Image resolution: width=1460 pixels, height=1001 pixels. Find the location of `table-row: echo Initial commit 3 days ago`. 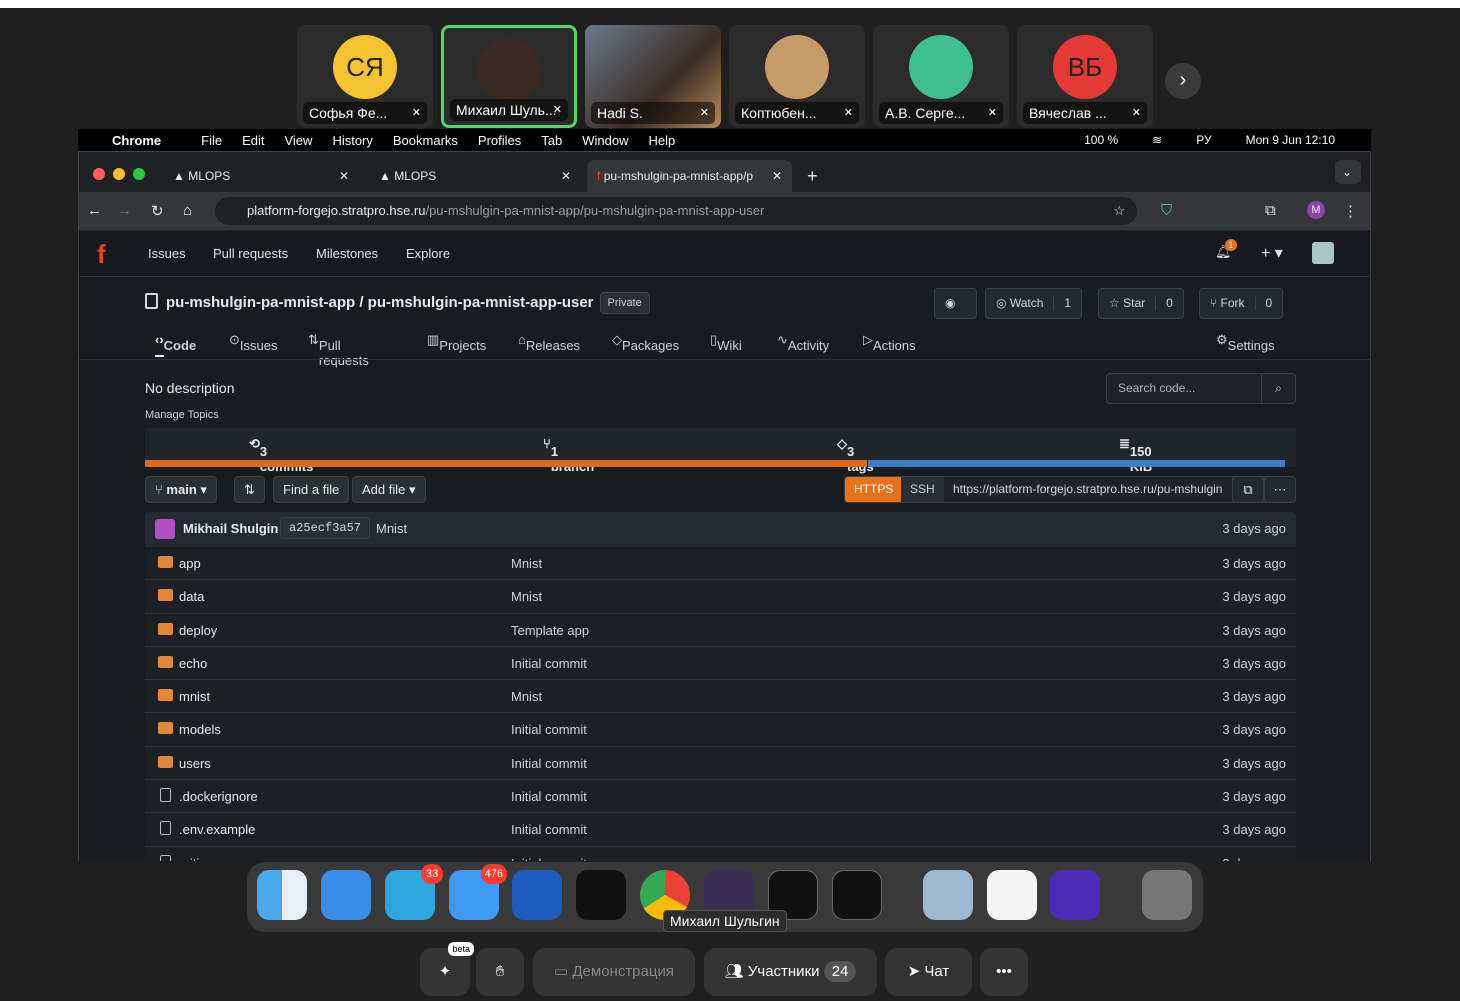

table-row: echo Initial commit 3 days ago is located at coordinates (720, 662).